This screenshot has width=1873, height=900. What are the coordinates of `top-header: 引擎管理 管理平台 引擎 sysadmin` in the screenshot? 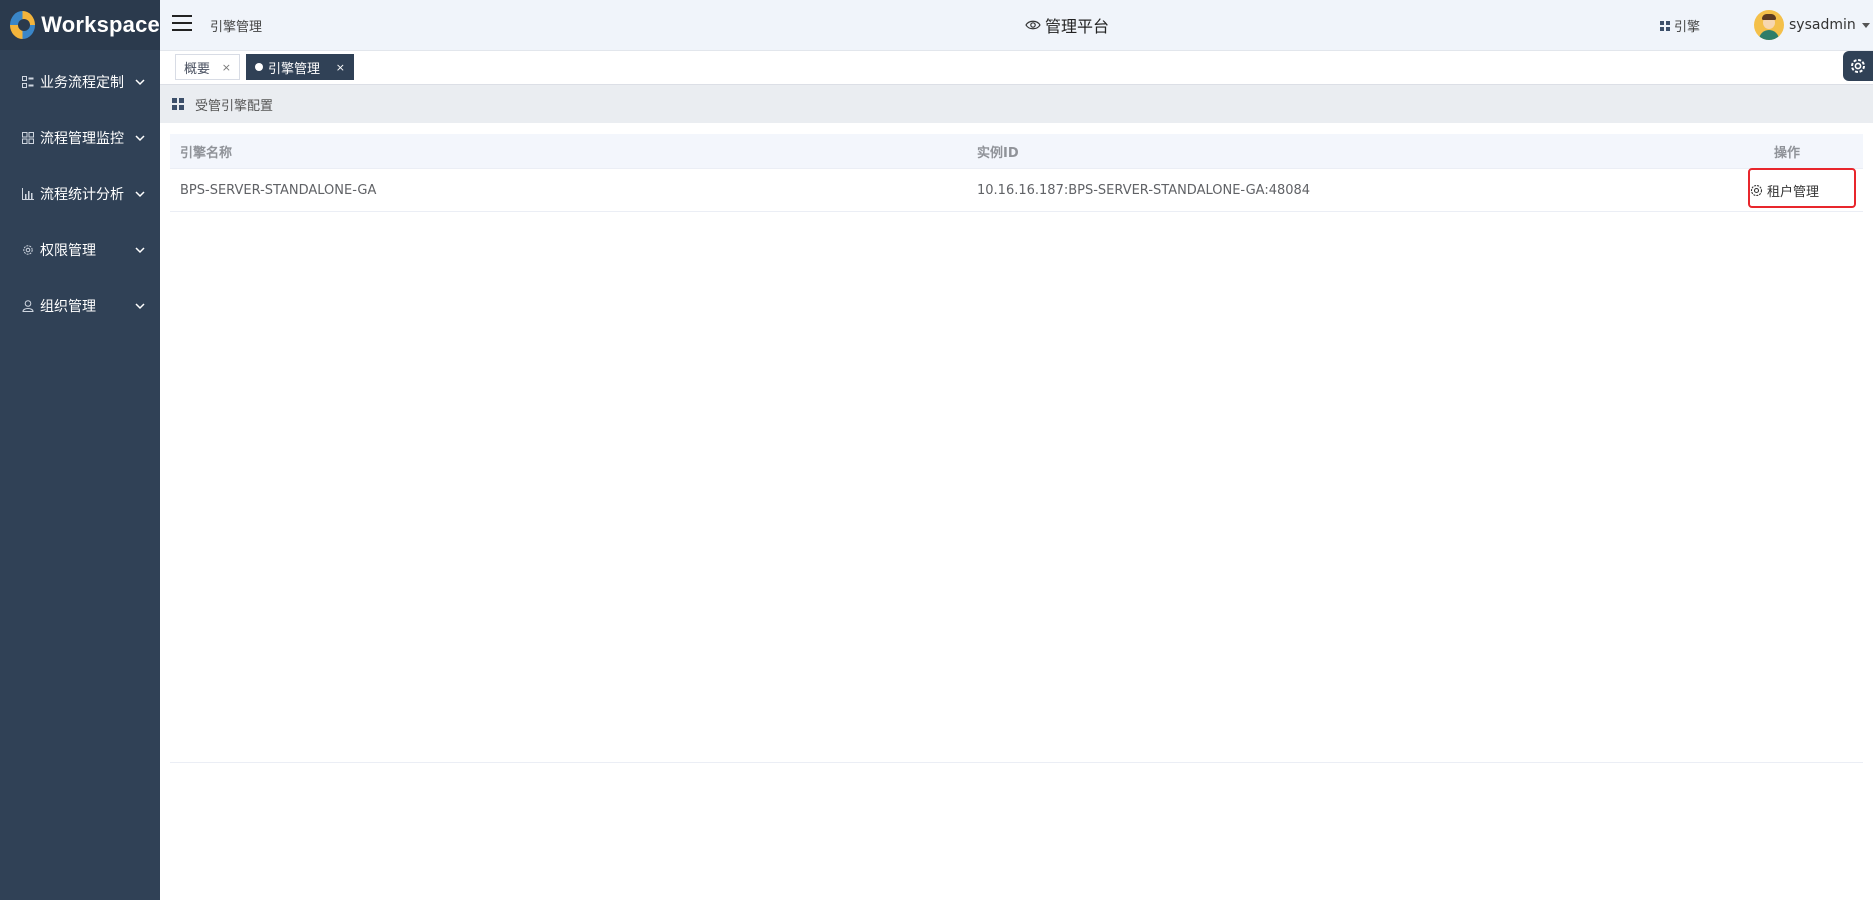 It's located at (1016, 25).